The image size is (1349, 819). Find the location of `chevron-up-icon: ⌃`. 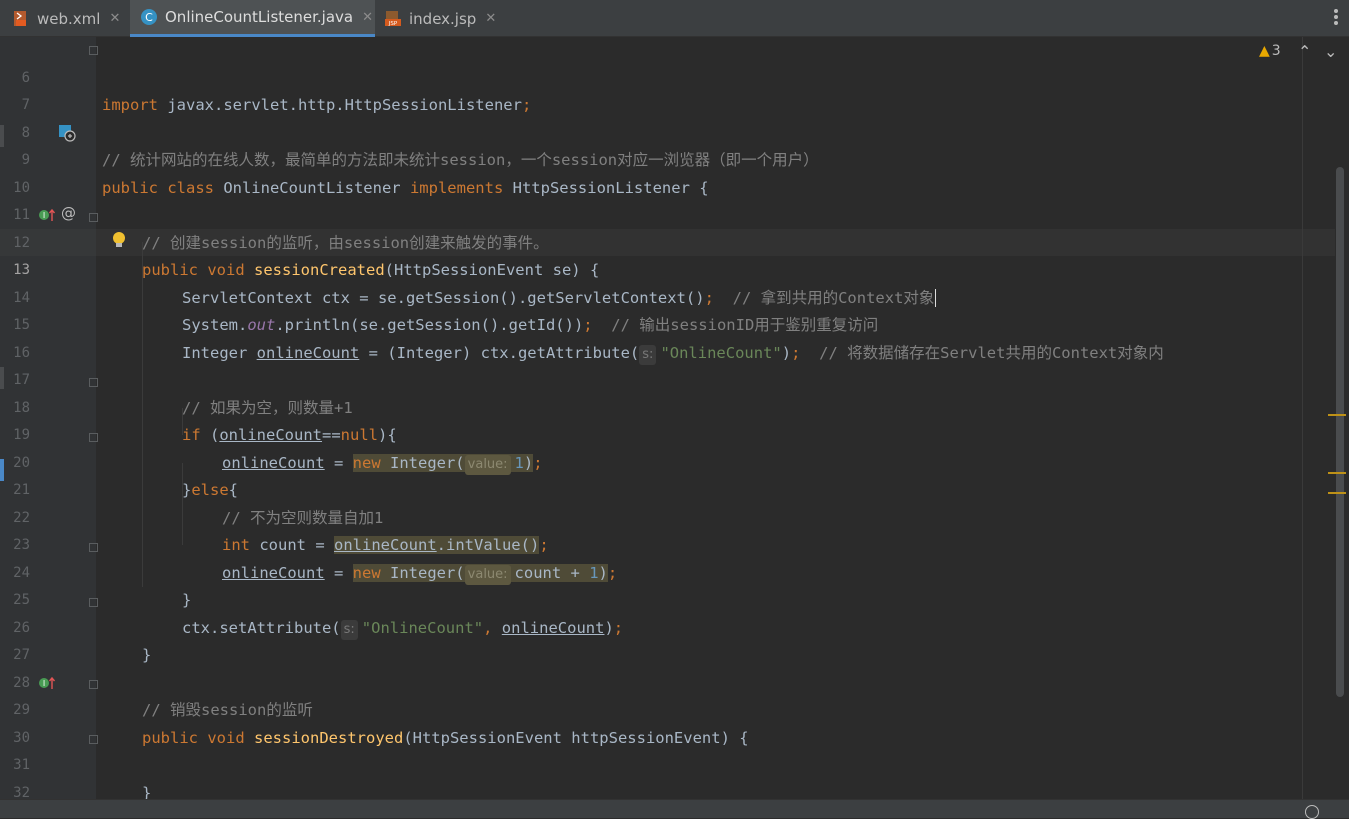

chevron-up-icon: ⌃ is located at coordinates (1304, 51).